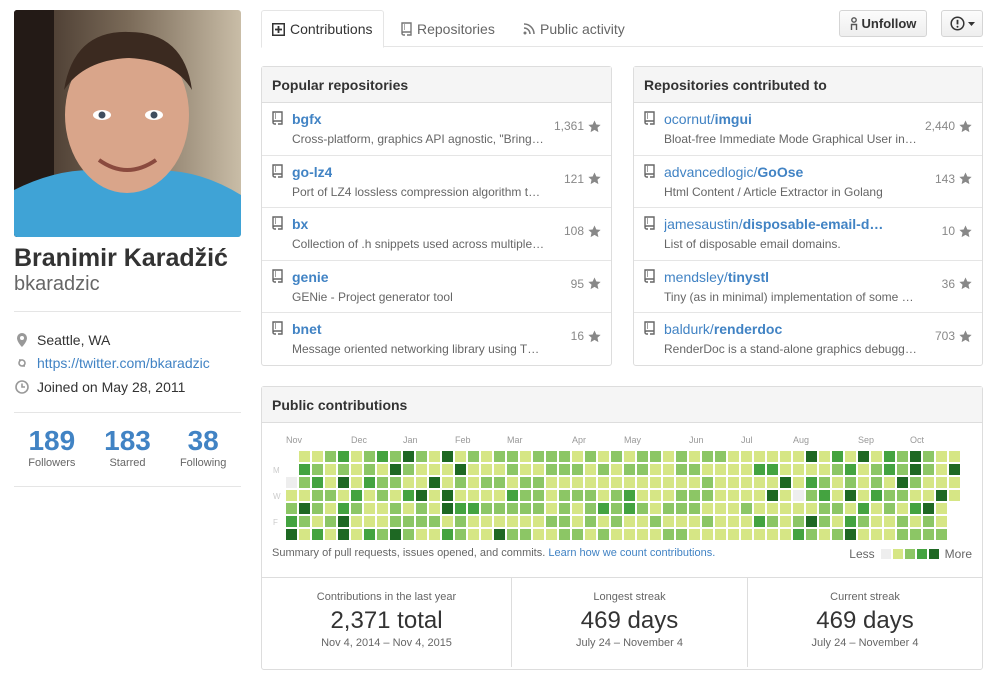  Describe the element at coordinates (962, 23) in the screenshot. I see `report-dropdown-button` at that location.